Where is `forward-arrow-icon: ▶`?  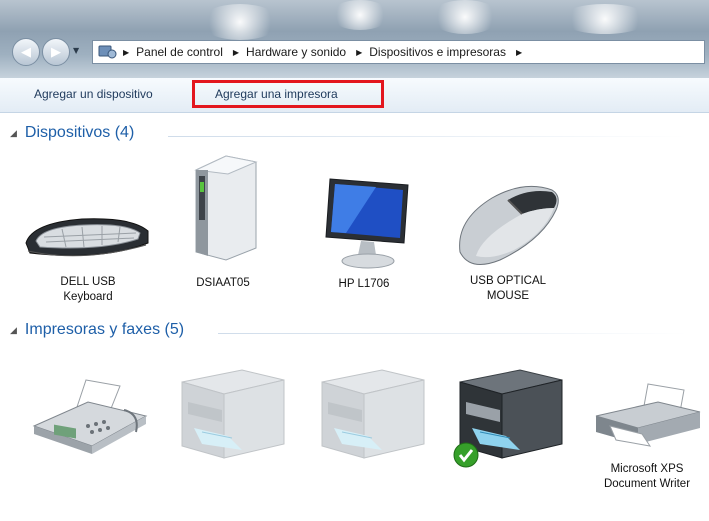 forward-arrow-icon: ▶ is located at coordinates (56, 52).